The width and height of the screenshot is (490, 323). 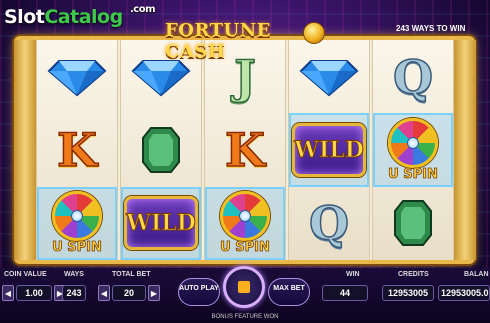 I want to click on credits-label: CREDITS, so click(x=413, y=274).